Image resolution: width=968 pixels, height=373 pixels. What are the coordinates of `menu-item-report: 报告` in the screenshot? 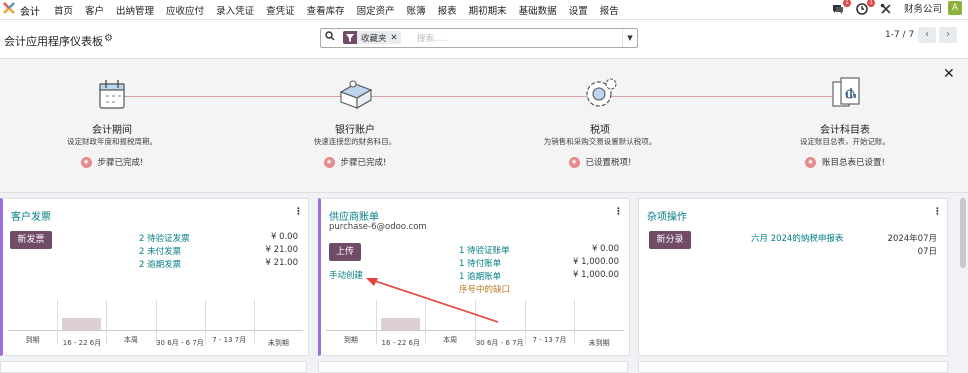 It's located at (609, 10).